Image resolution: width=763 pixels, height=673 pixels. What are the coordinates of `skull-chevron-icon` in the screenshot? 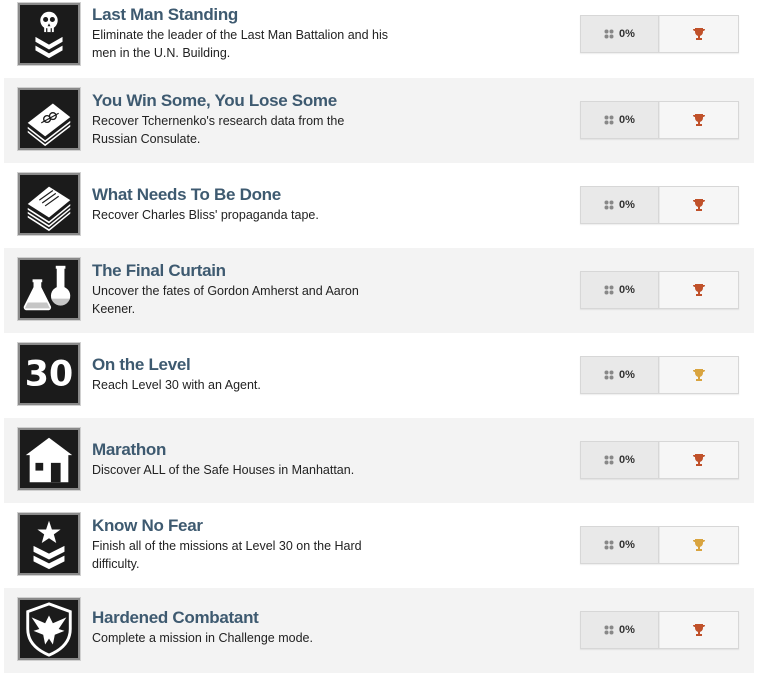 It's located at (49, 34).